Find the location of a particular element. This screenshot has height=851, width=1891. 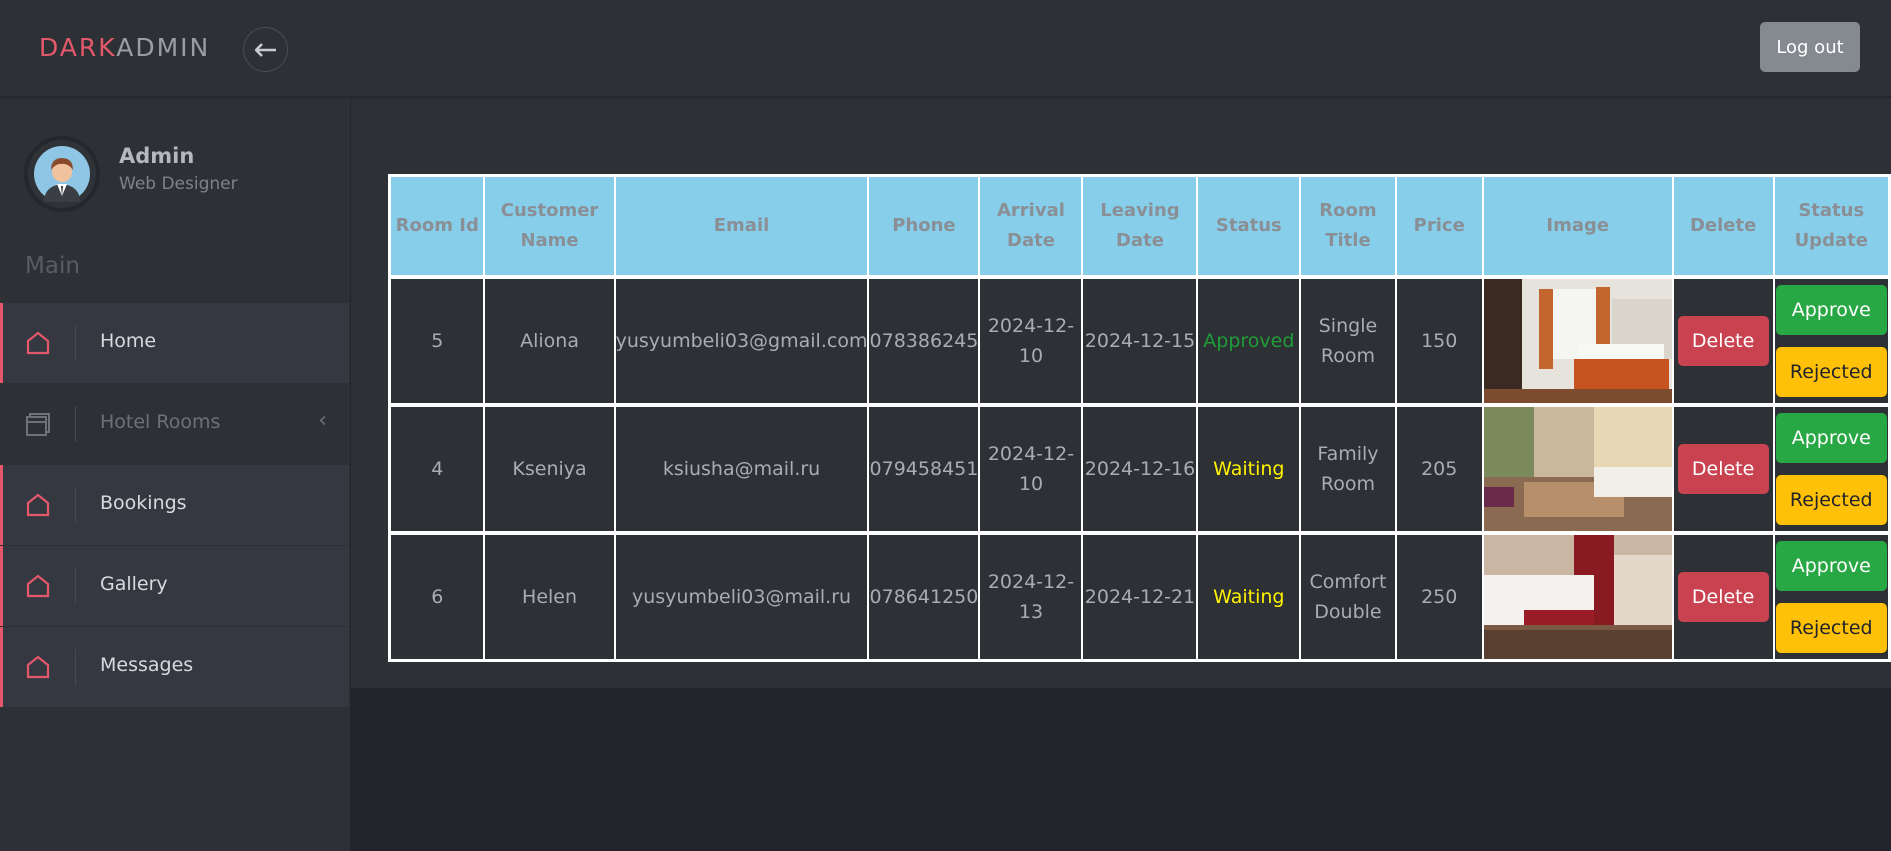

logo: DARKADMIN is located at coordinates (124, 47).